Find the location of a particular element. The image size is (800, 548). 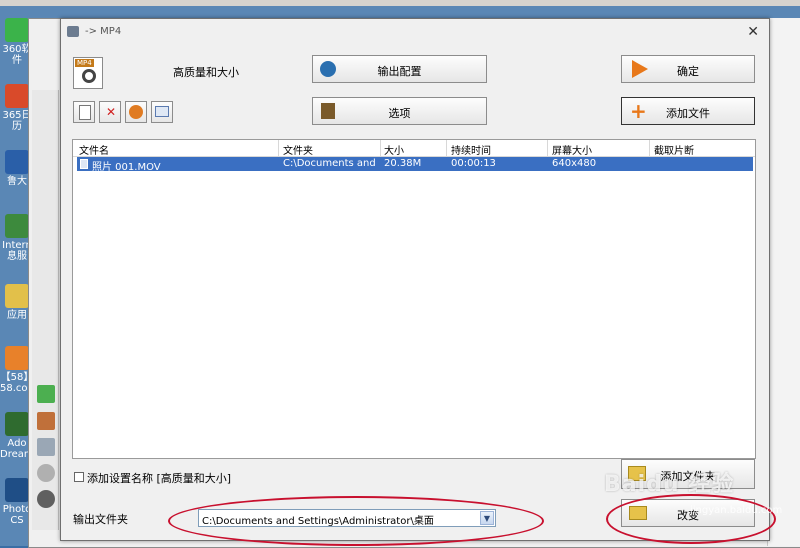

remove-item-button is located at coordinates (84, 112).